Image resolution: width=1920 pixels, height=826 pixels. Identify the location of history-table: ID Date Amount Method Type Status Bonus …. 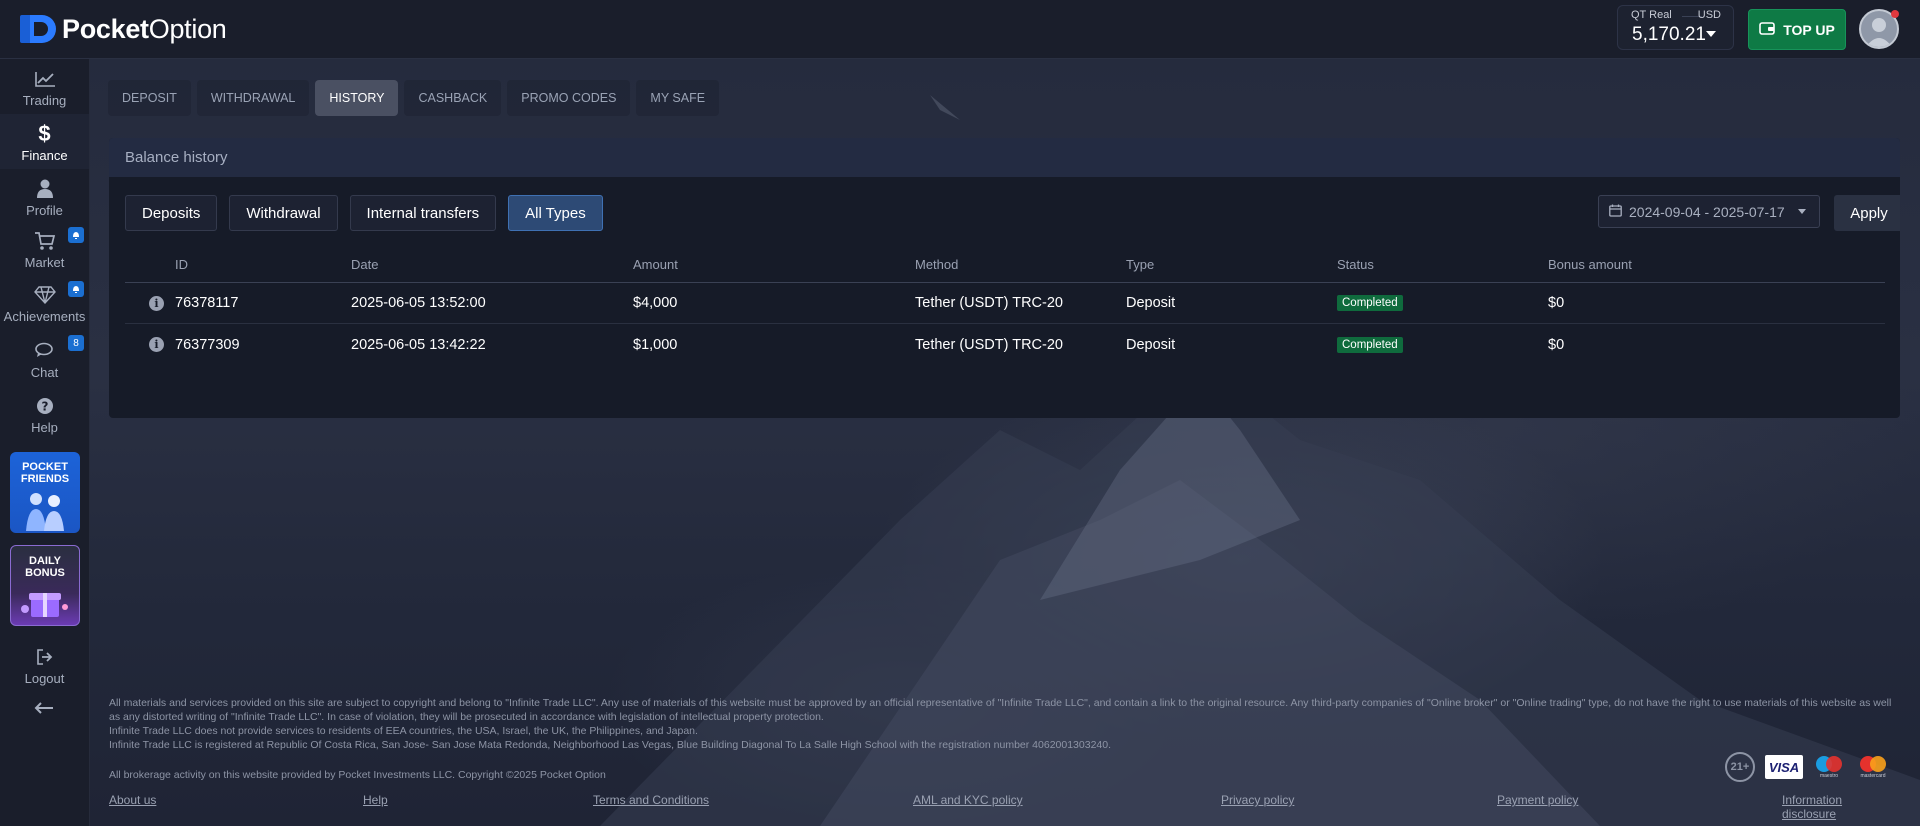
(1005, 306).